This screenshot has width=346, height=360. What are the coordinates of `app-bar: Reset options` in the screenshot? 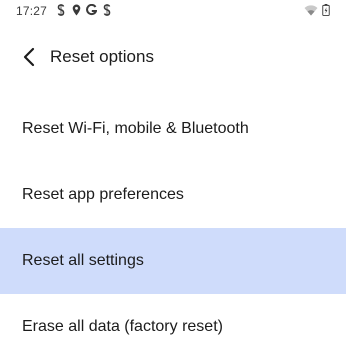 It's located at (173, 57).